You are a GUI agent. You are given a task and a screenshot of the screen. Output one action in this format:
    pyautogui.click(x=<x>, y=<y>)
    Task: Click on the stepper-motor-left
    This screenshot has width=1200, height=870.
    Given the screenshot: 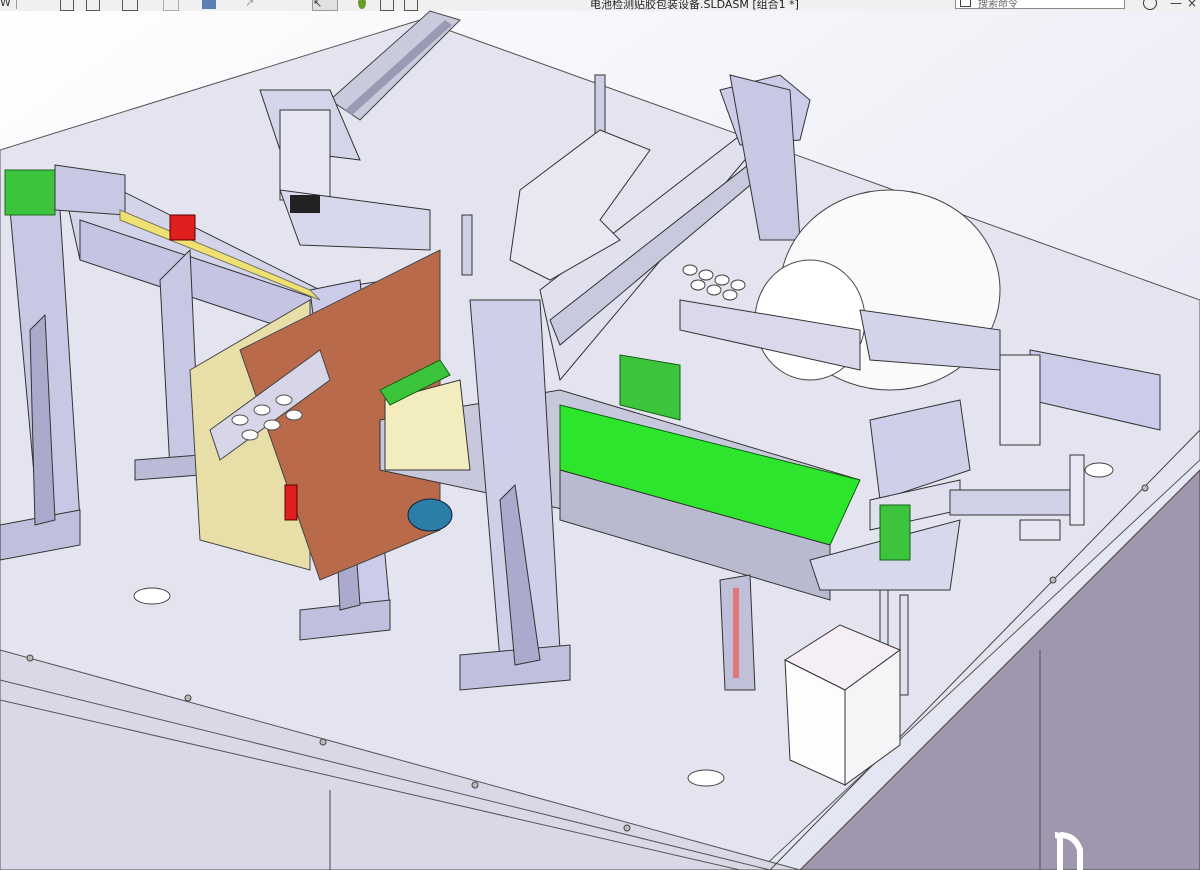 What is the action you would take?
    pyautogui.click(x=30, y=192)
    